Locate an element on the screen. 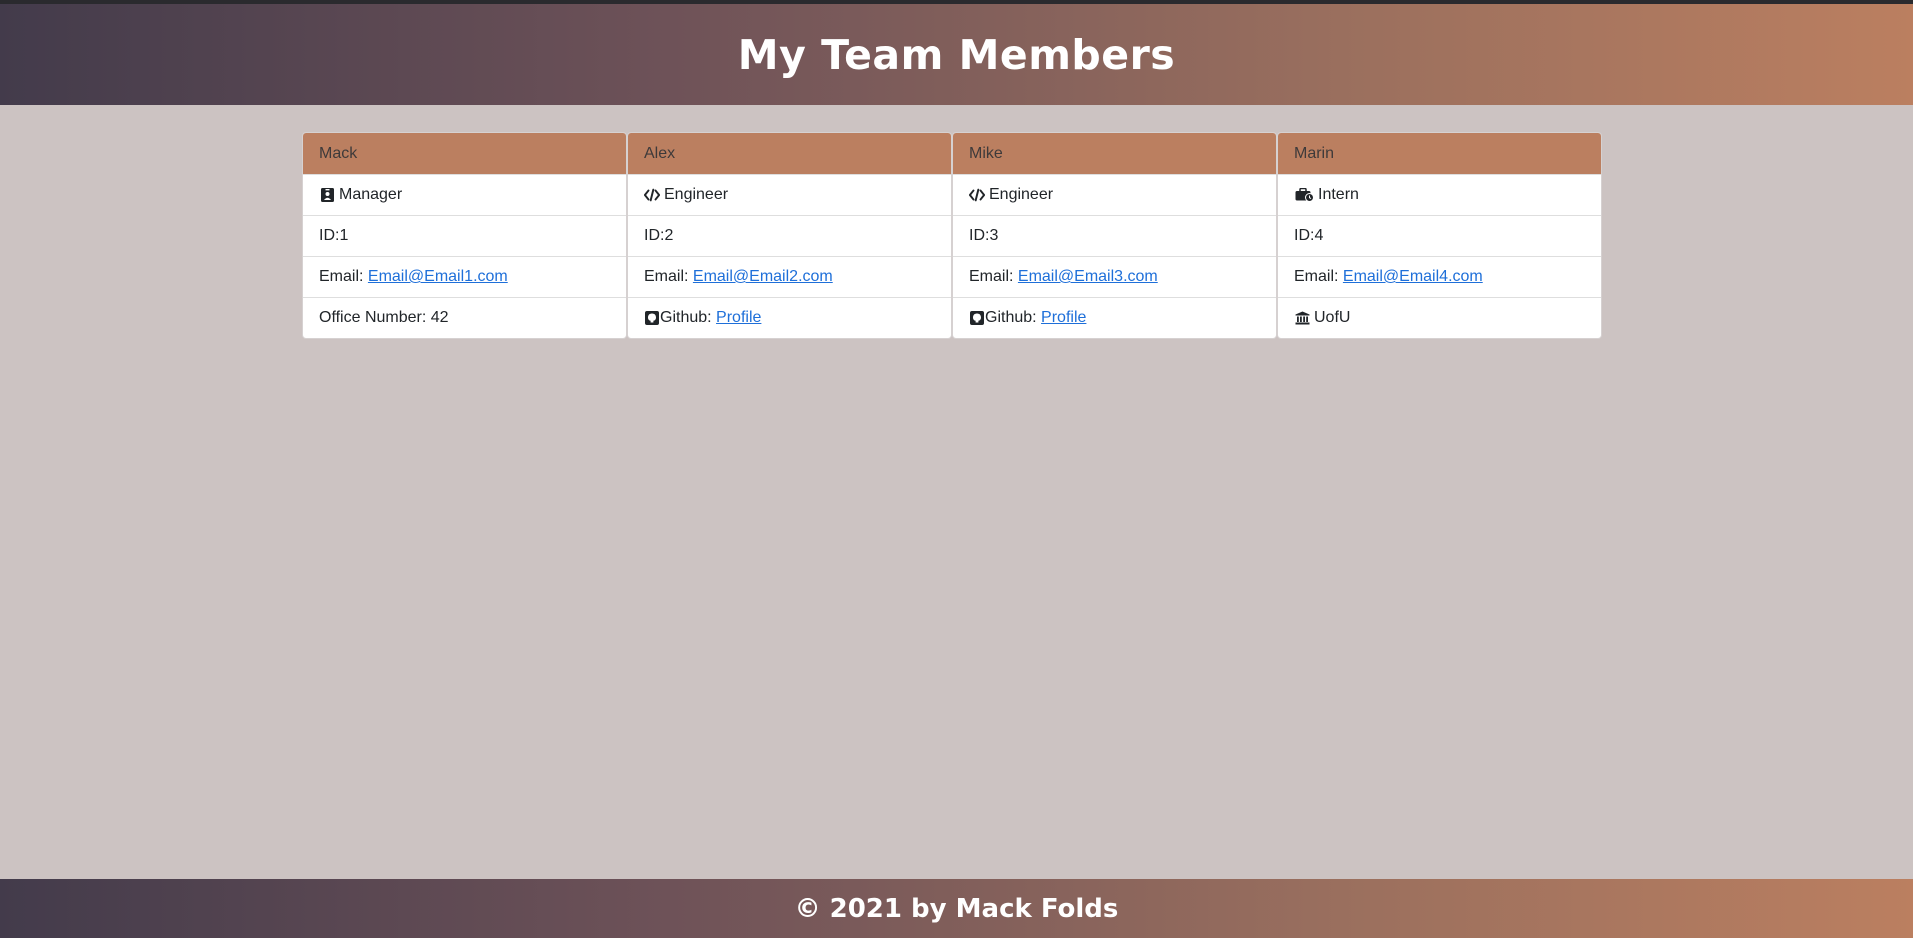  card-id-row: ID:2 is located at coordinates (789, 235).